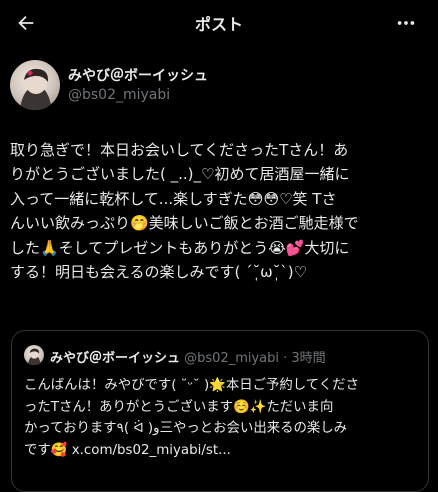 The image size is (438, 492). I want to click on avatar, so click(35, 85).